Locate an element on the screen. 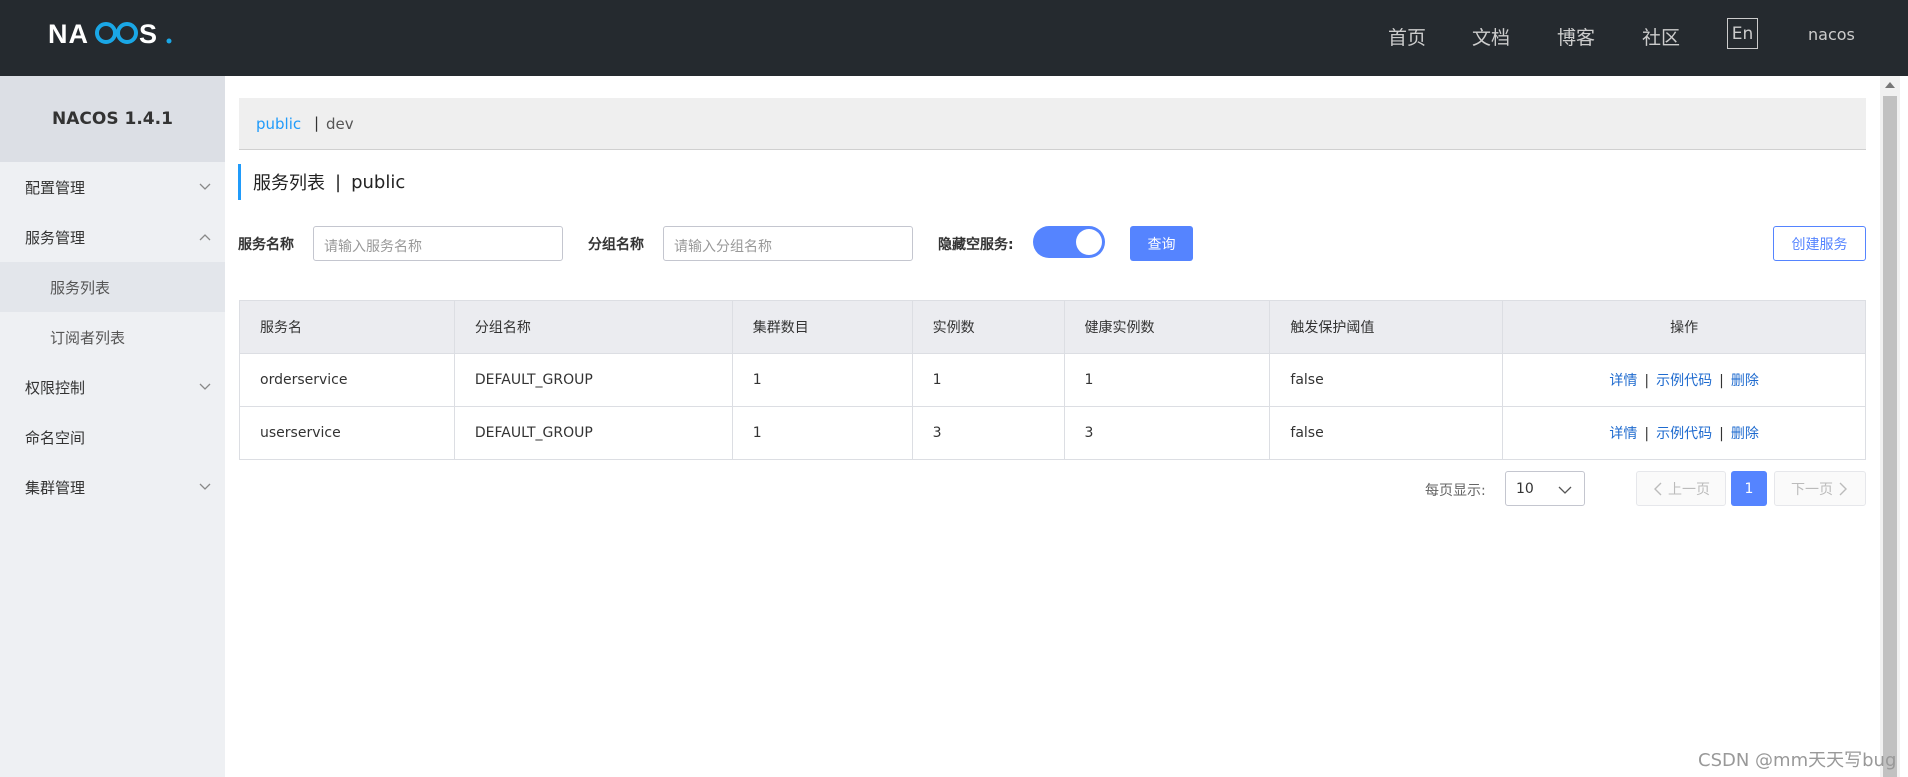  sidebar-item-namespace: 命名空间 is located at coordinates (112, 437).